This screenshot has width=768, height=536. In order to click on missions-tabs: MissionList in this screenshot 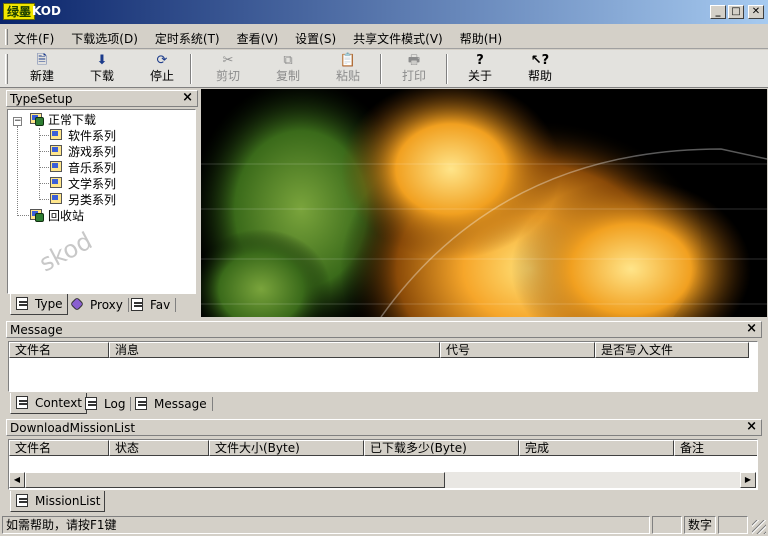, I will do `click(383, 501)`.